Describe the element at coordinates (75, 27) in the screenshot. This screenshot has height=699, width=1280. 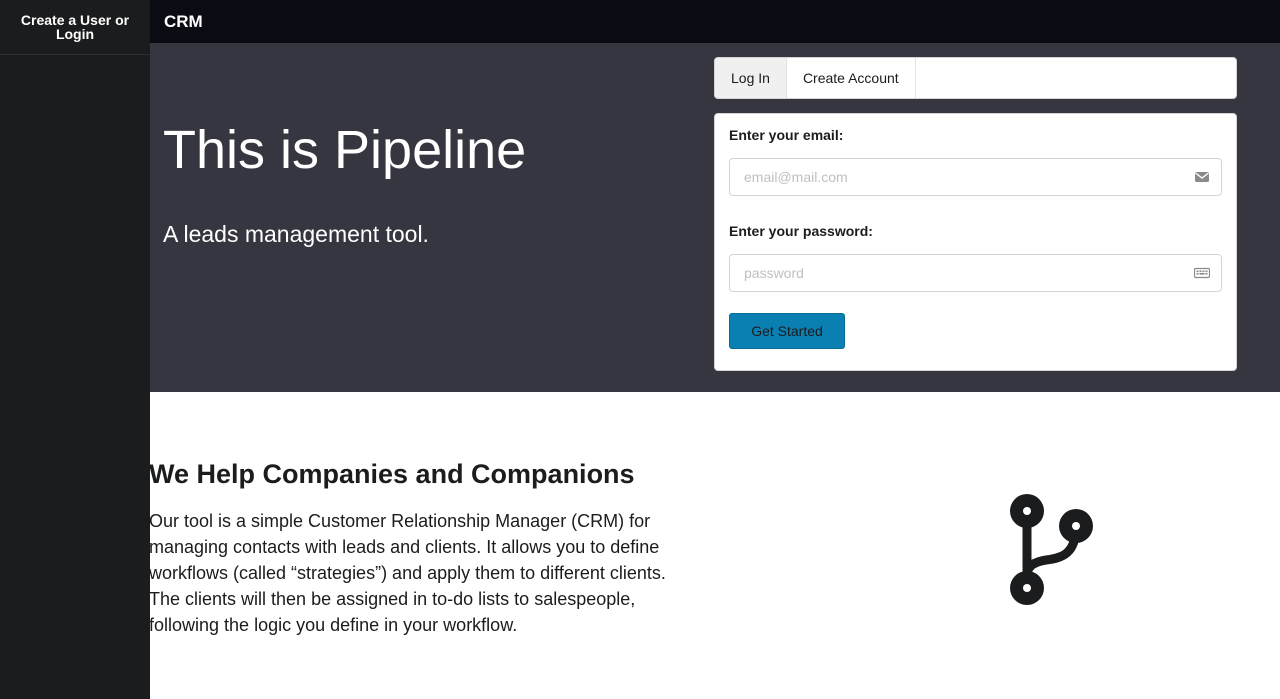
I see `sidebar-item-create-user-or-login: Create a User or Login` at that location.